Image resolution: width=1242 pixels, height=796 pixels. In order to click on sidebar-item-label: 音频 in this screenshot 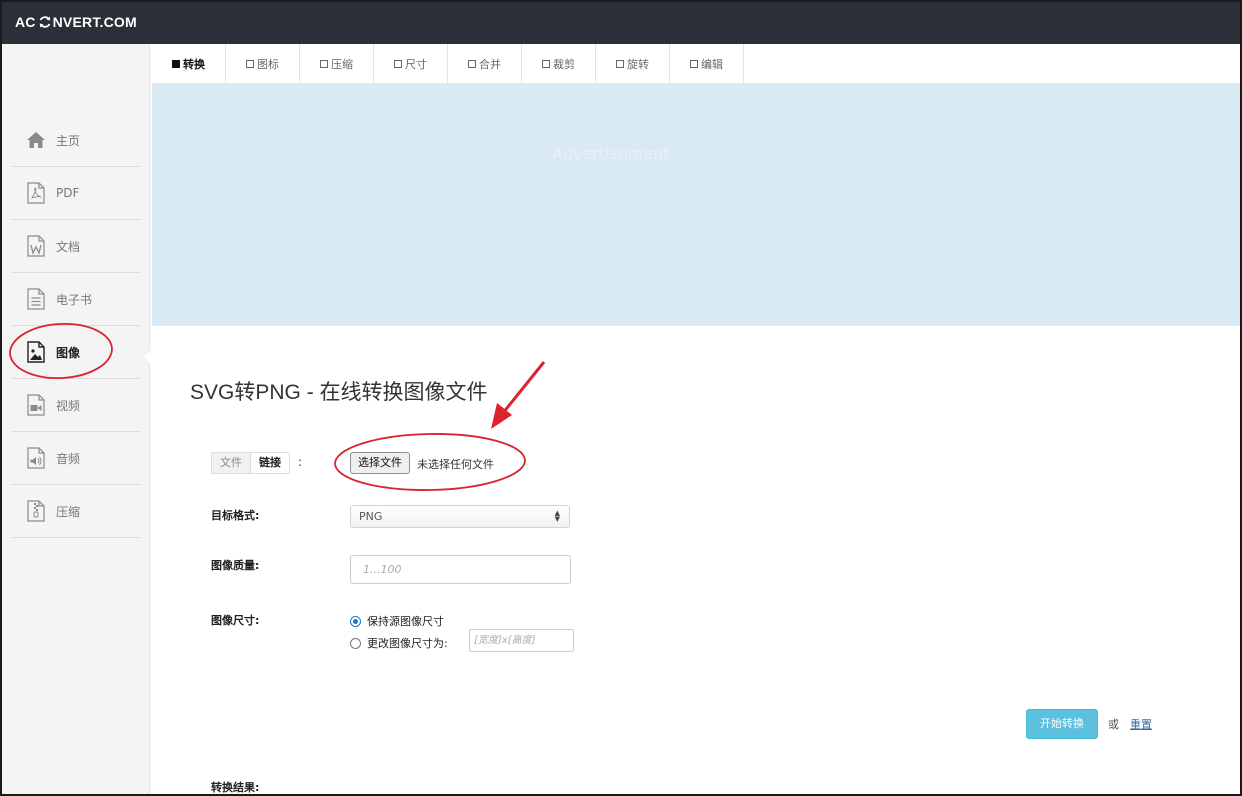, I will do `click(68, 458)`.